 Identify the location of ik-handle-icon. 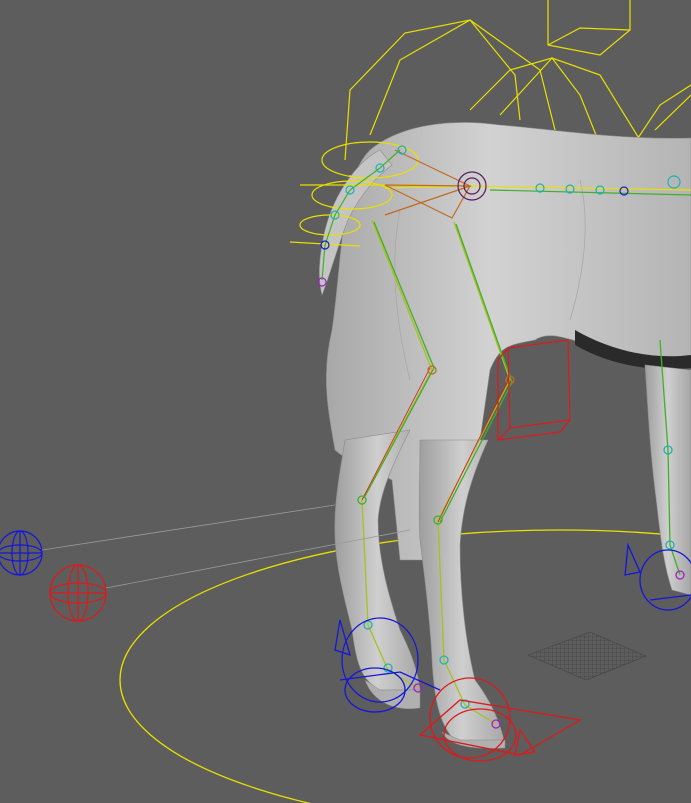
(534, 390).